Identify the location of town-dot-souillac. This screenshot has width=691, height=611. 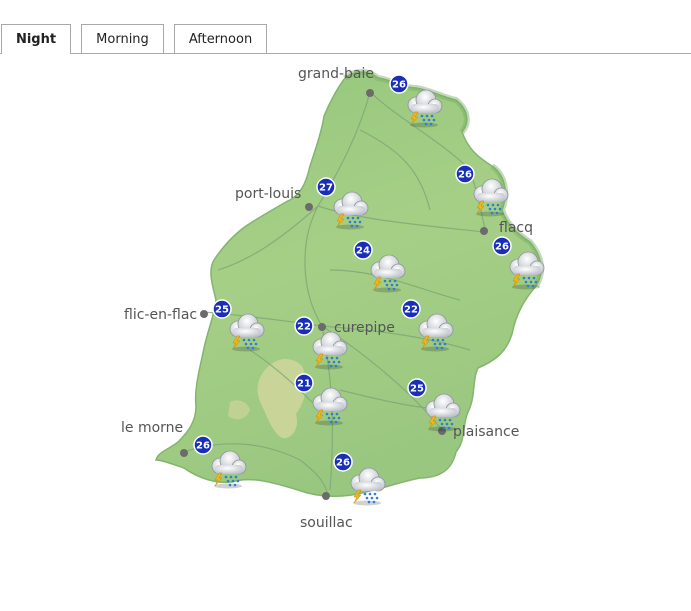
(326, 496).